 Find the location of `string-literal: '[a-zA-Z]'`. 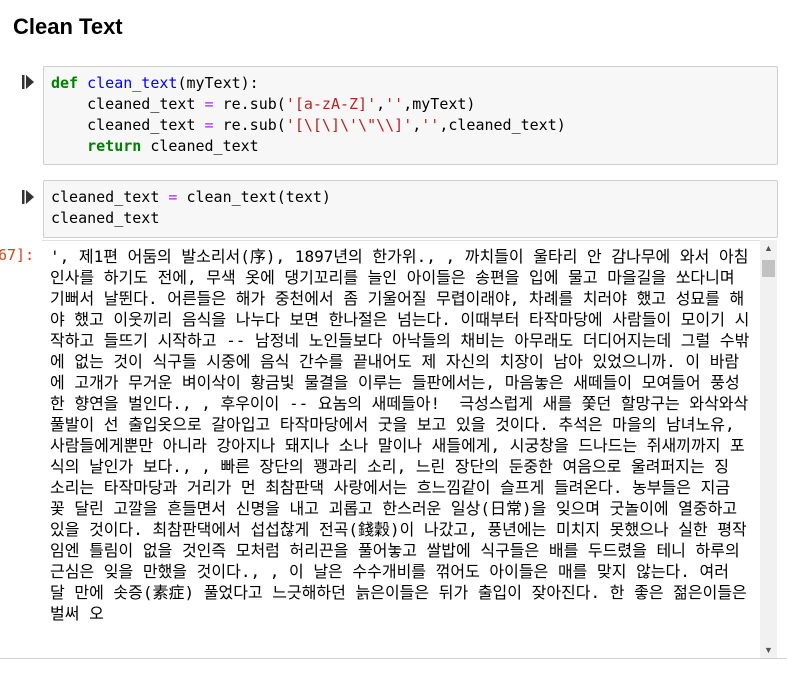

string-literal: '[a-zA-Z]' is located at coordinates (331, 104).